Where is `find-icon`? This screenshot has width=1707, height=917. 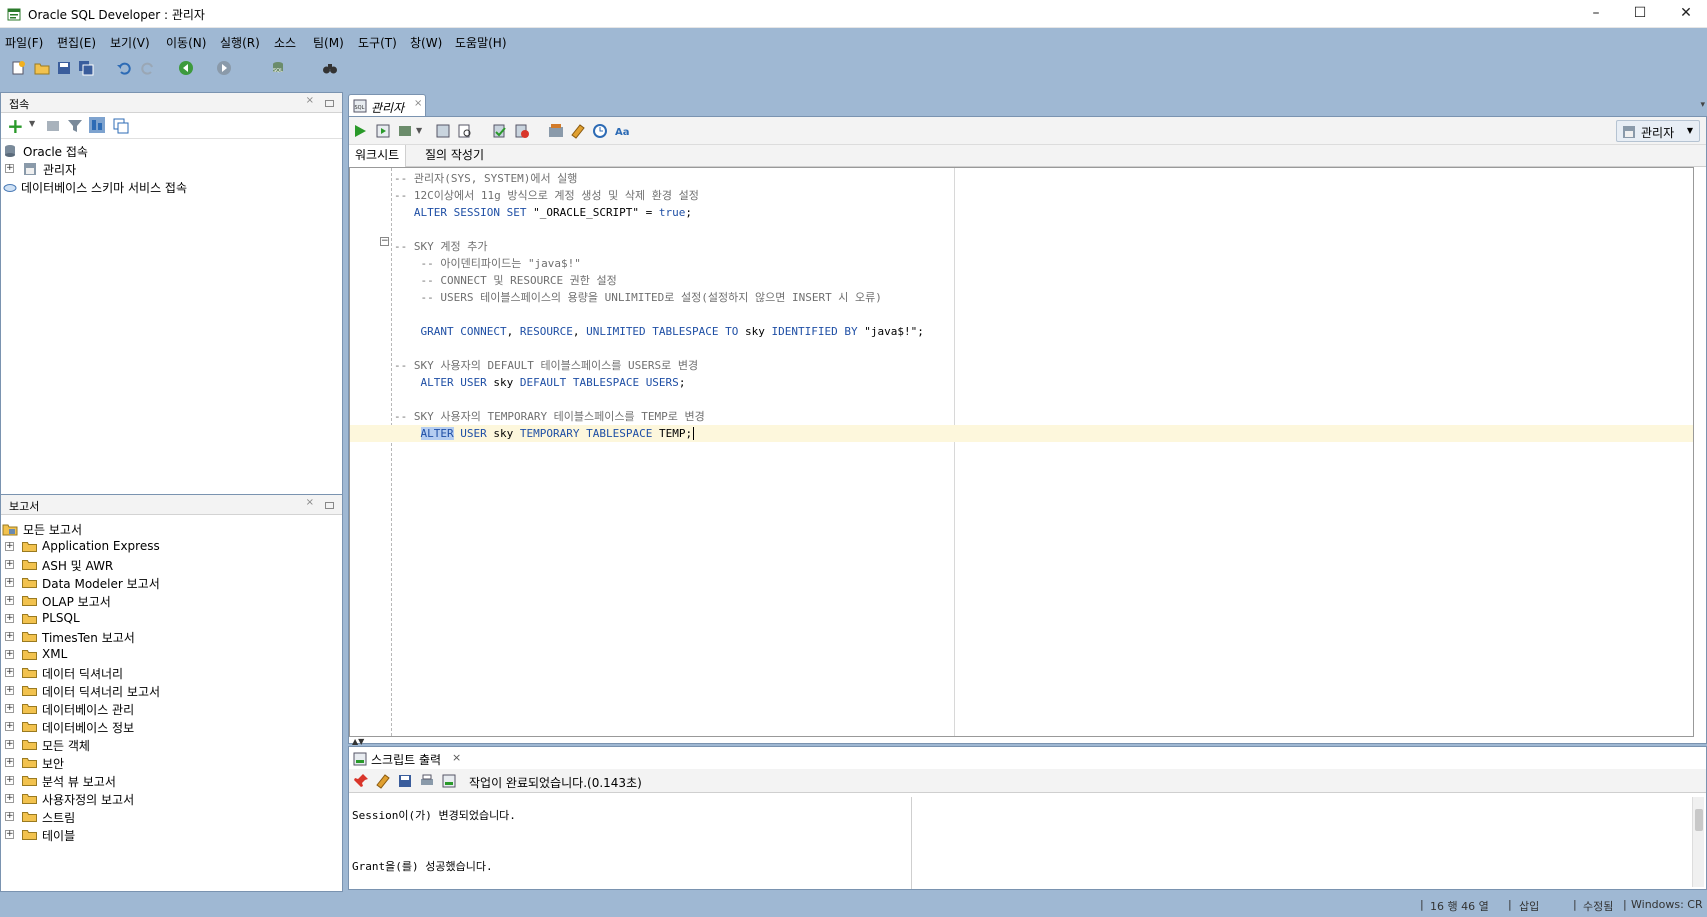
find-icon is located at coordinates (465, 131).